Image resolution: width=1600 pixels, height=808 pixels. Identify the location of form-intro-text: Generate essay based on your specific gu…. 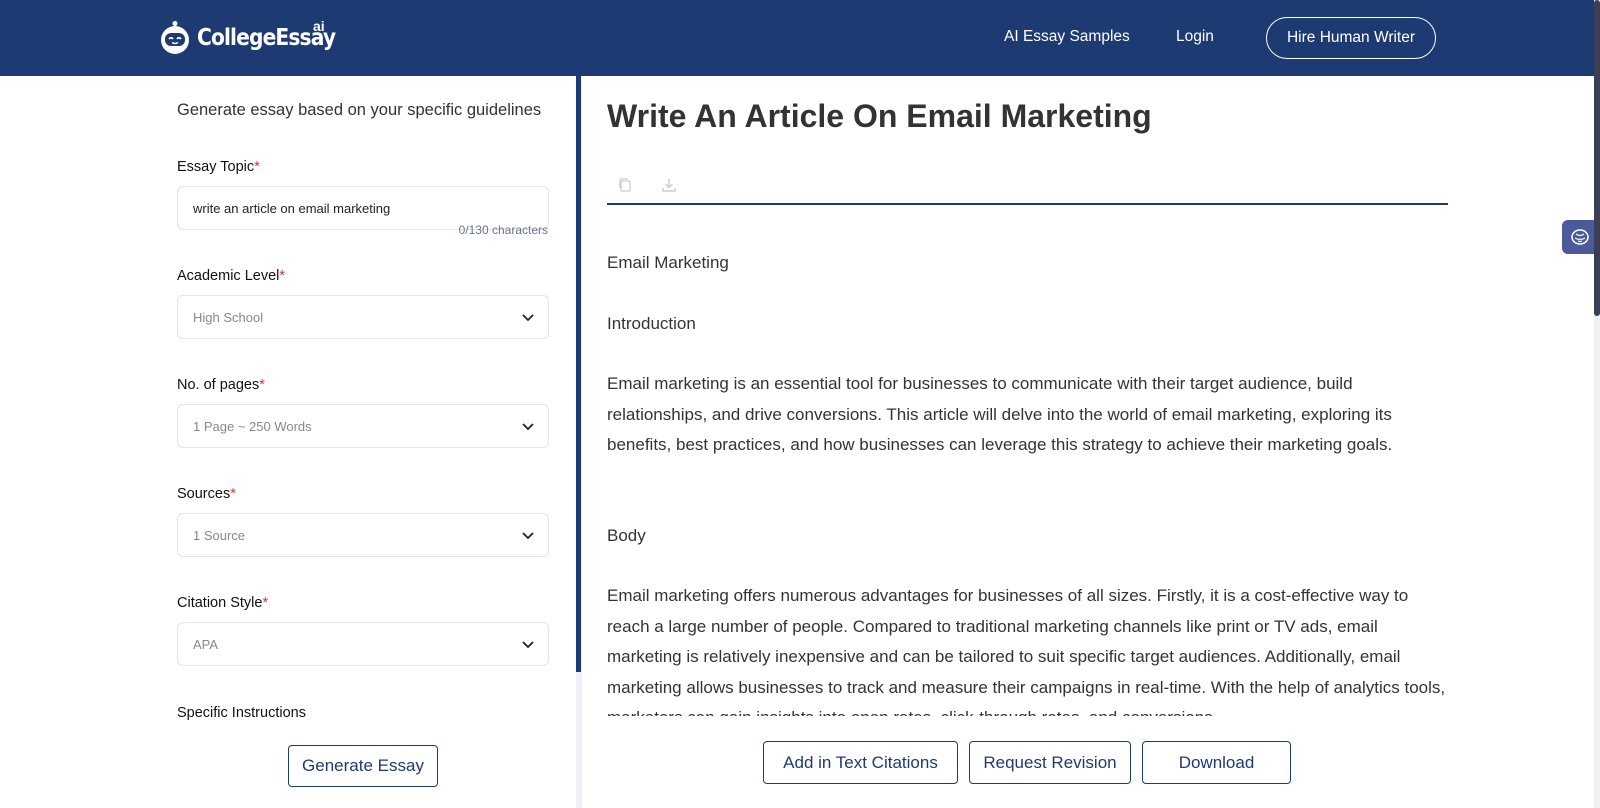
(359, 110).